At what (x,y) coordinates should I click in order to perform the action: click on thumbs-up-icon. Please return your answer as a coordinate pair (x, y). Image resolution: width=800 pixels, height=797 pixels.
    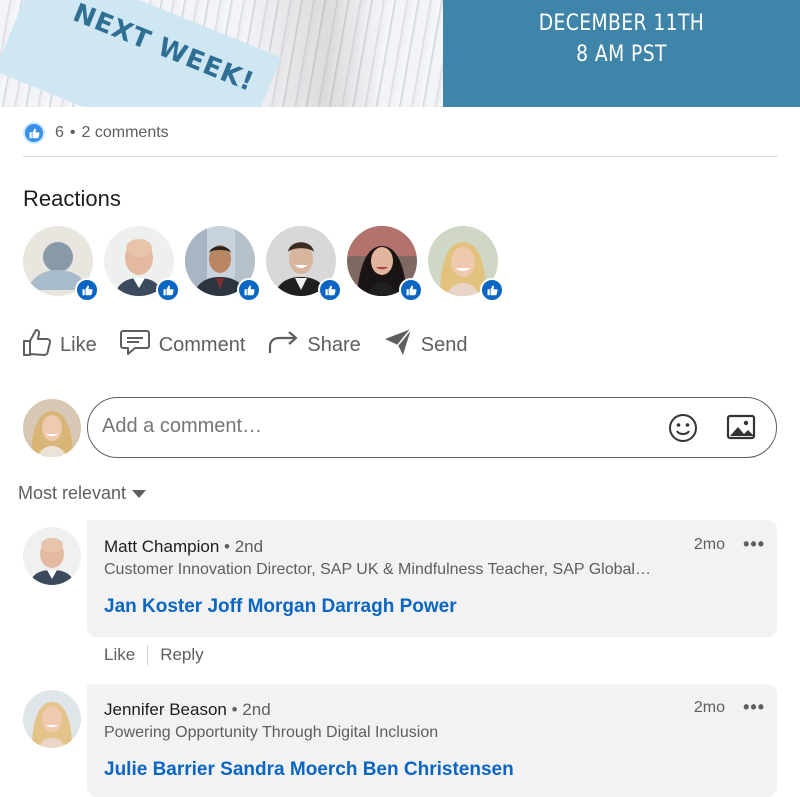
    Looking at the image, I should click on (41, 345).